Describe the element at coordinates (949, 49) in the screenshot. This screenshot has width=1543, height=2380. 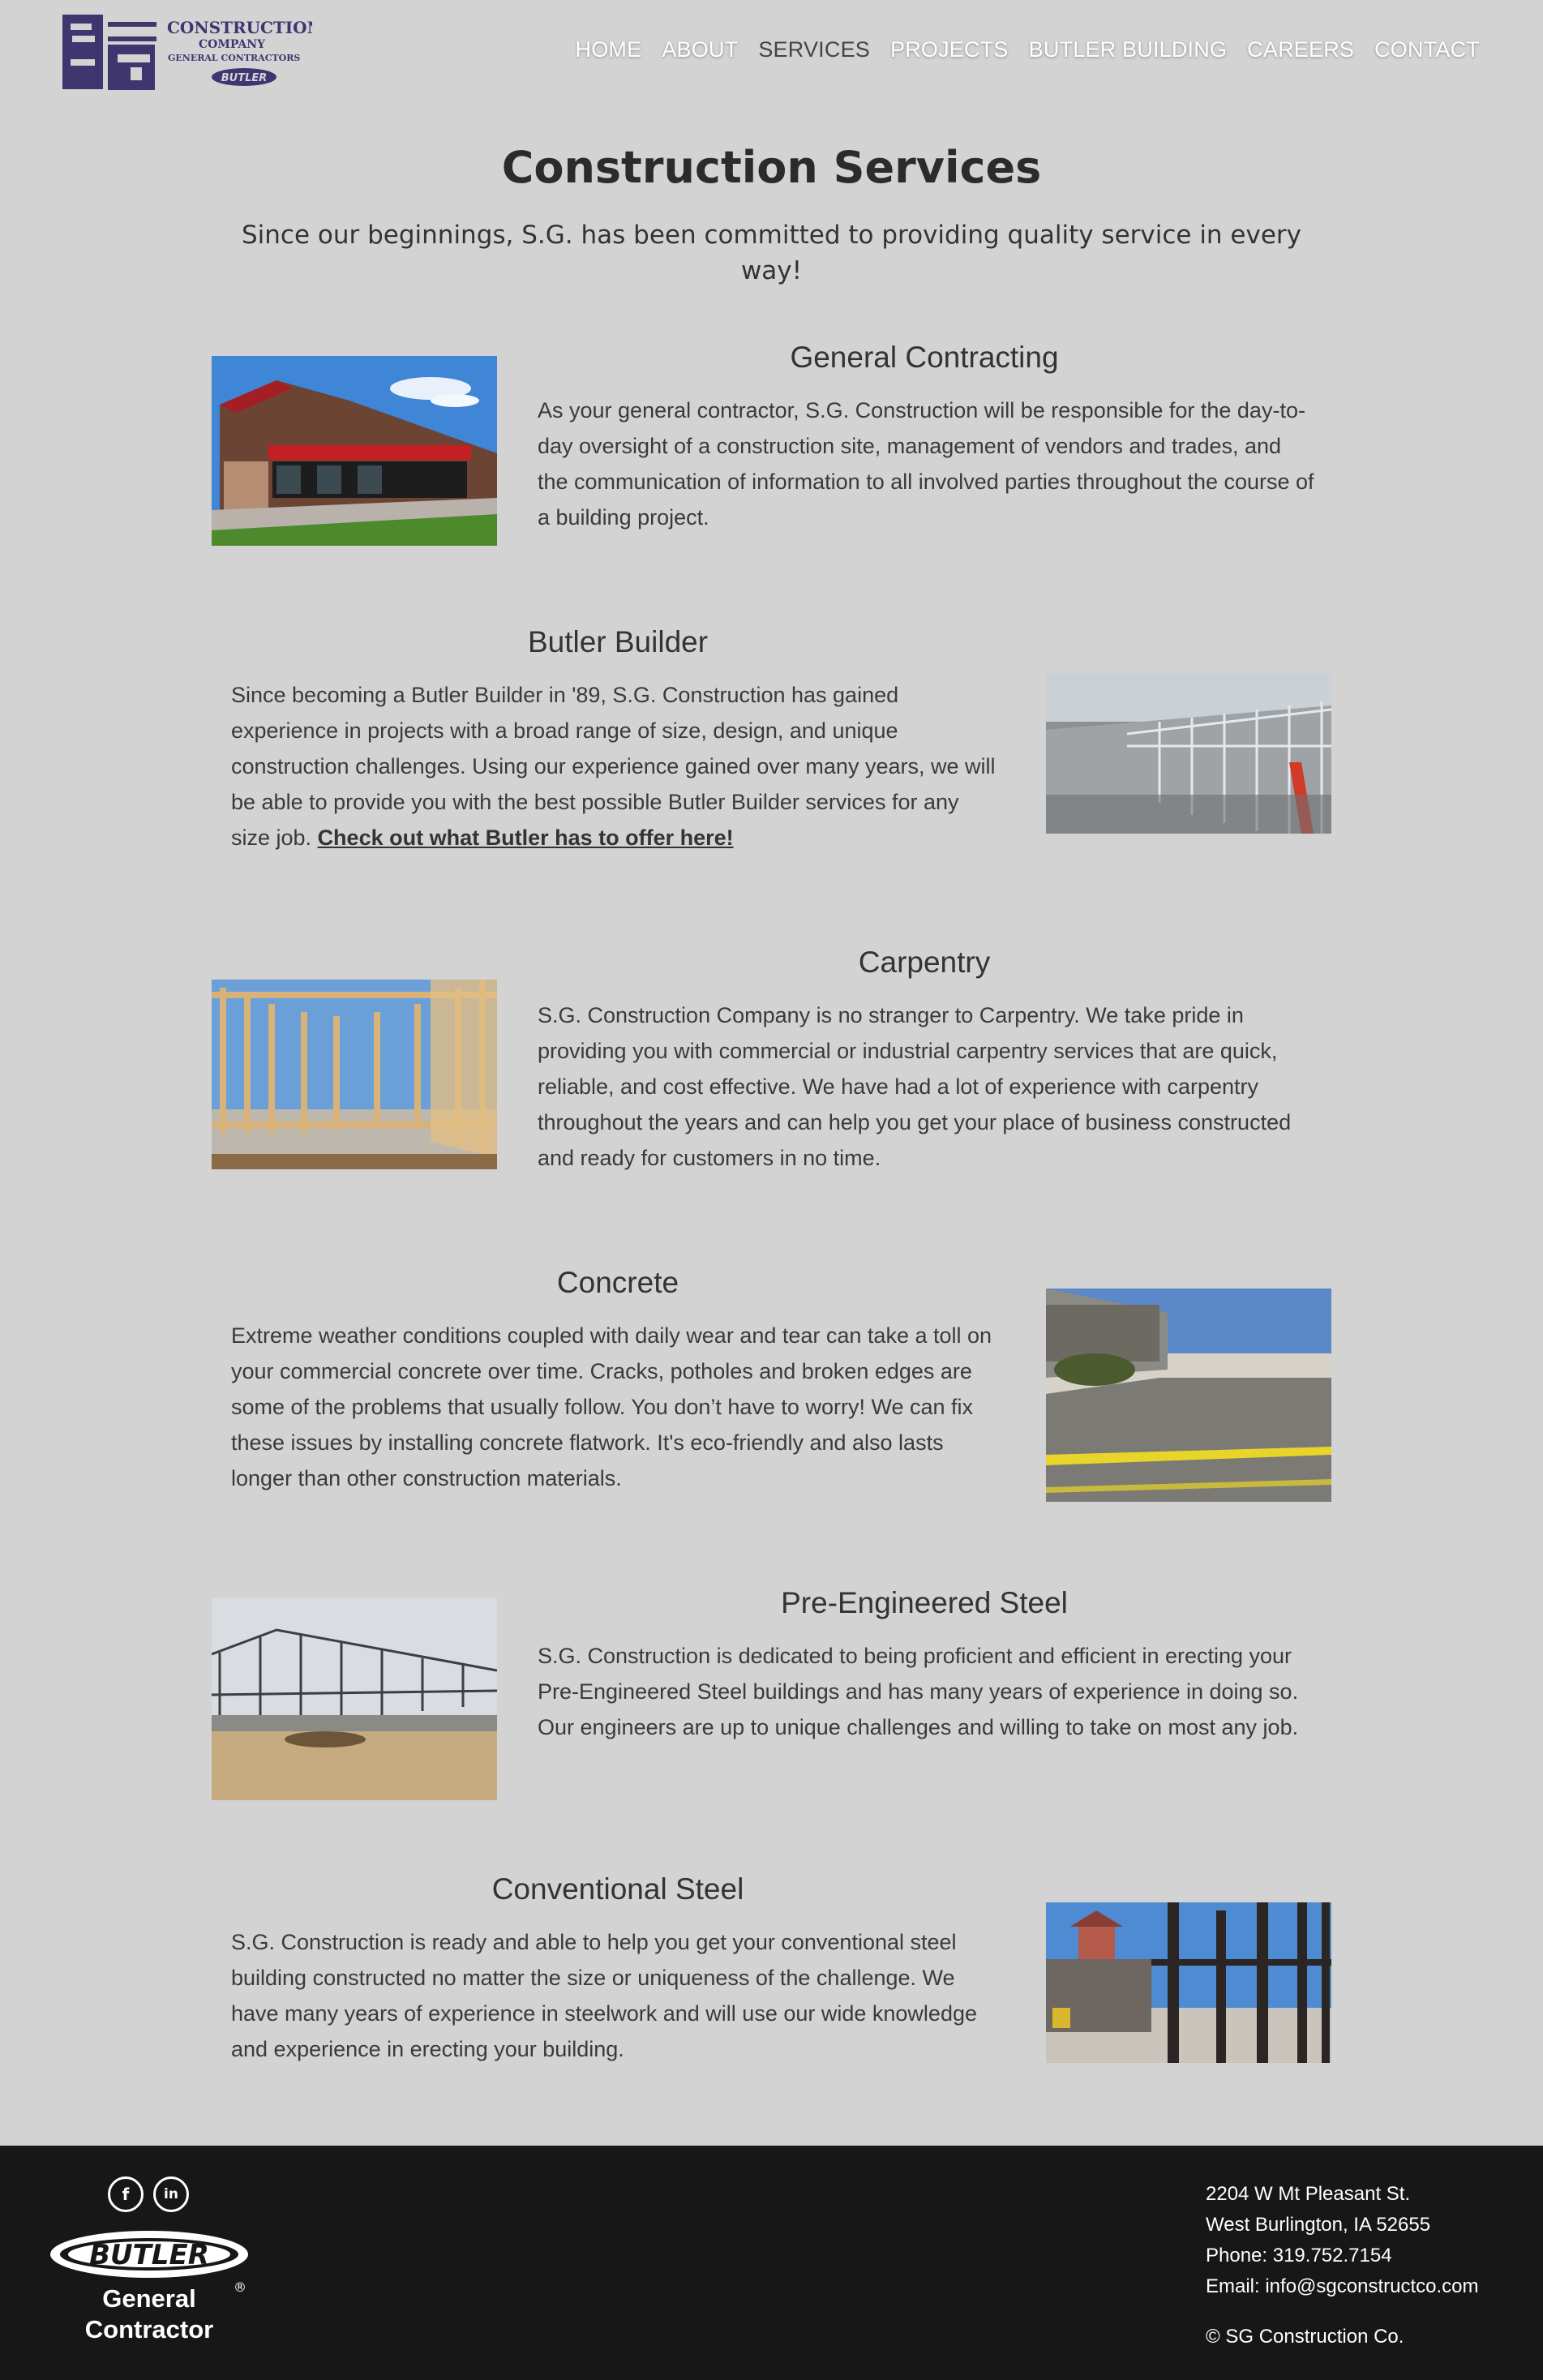
I see `nav-projects: PROJECTS` at that location.